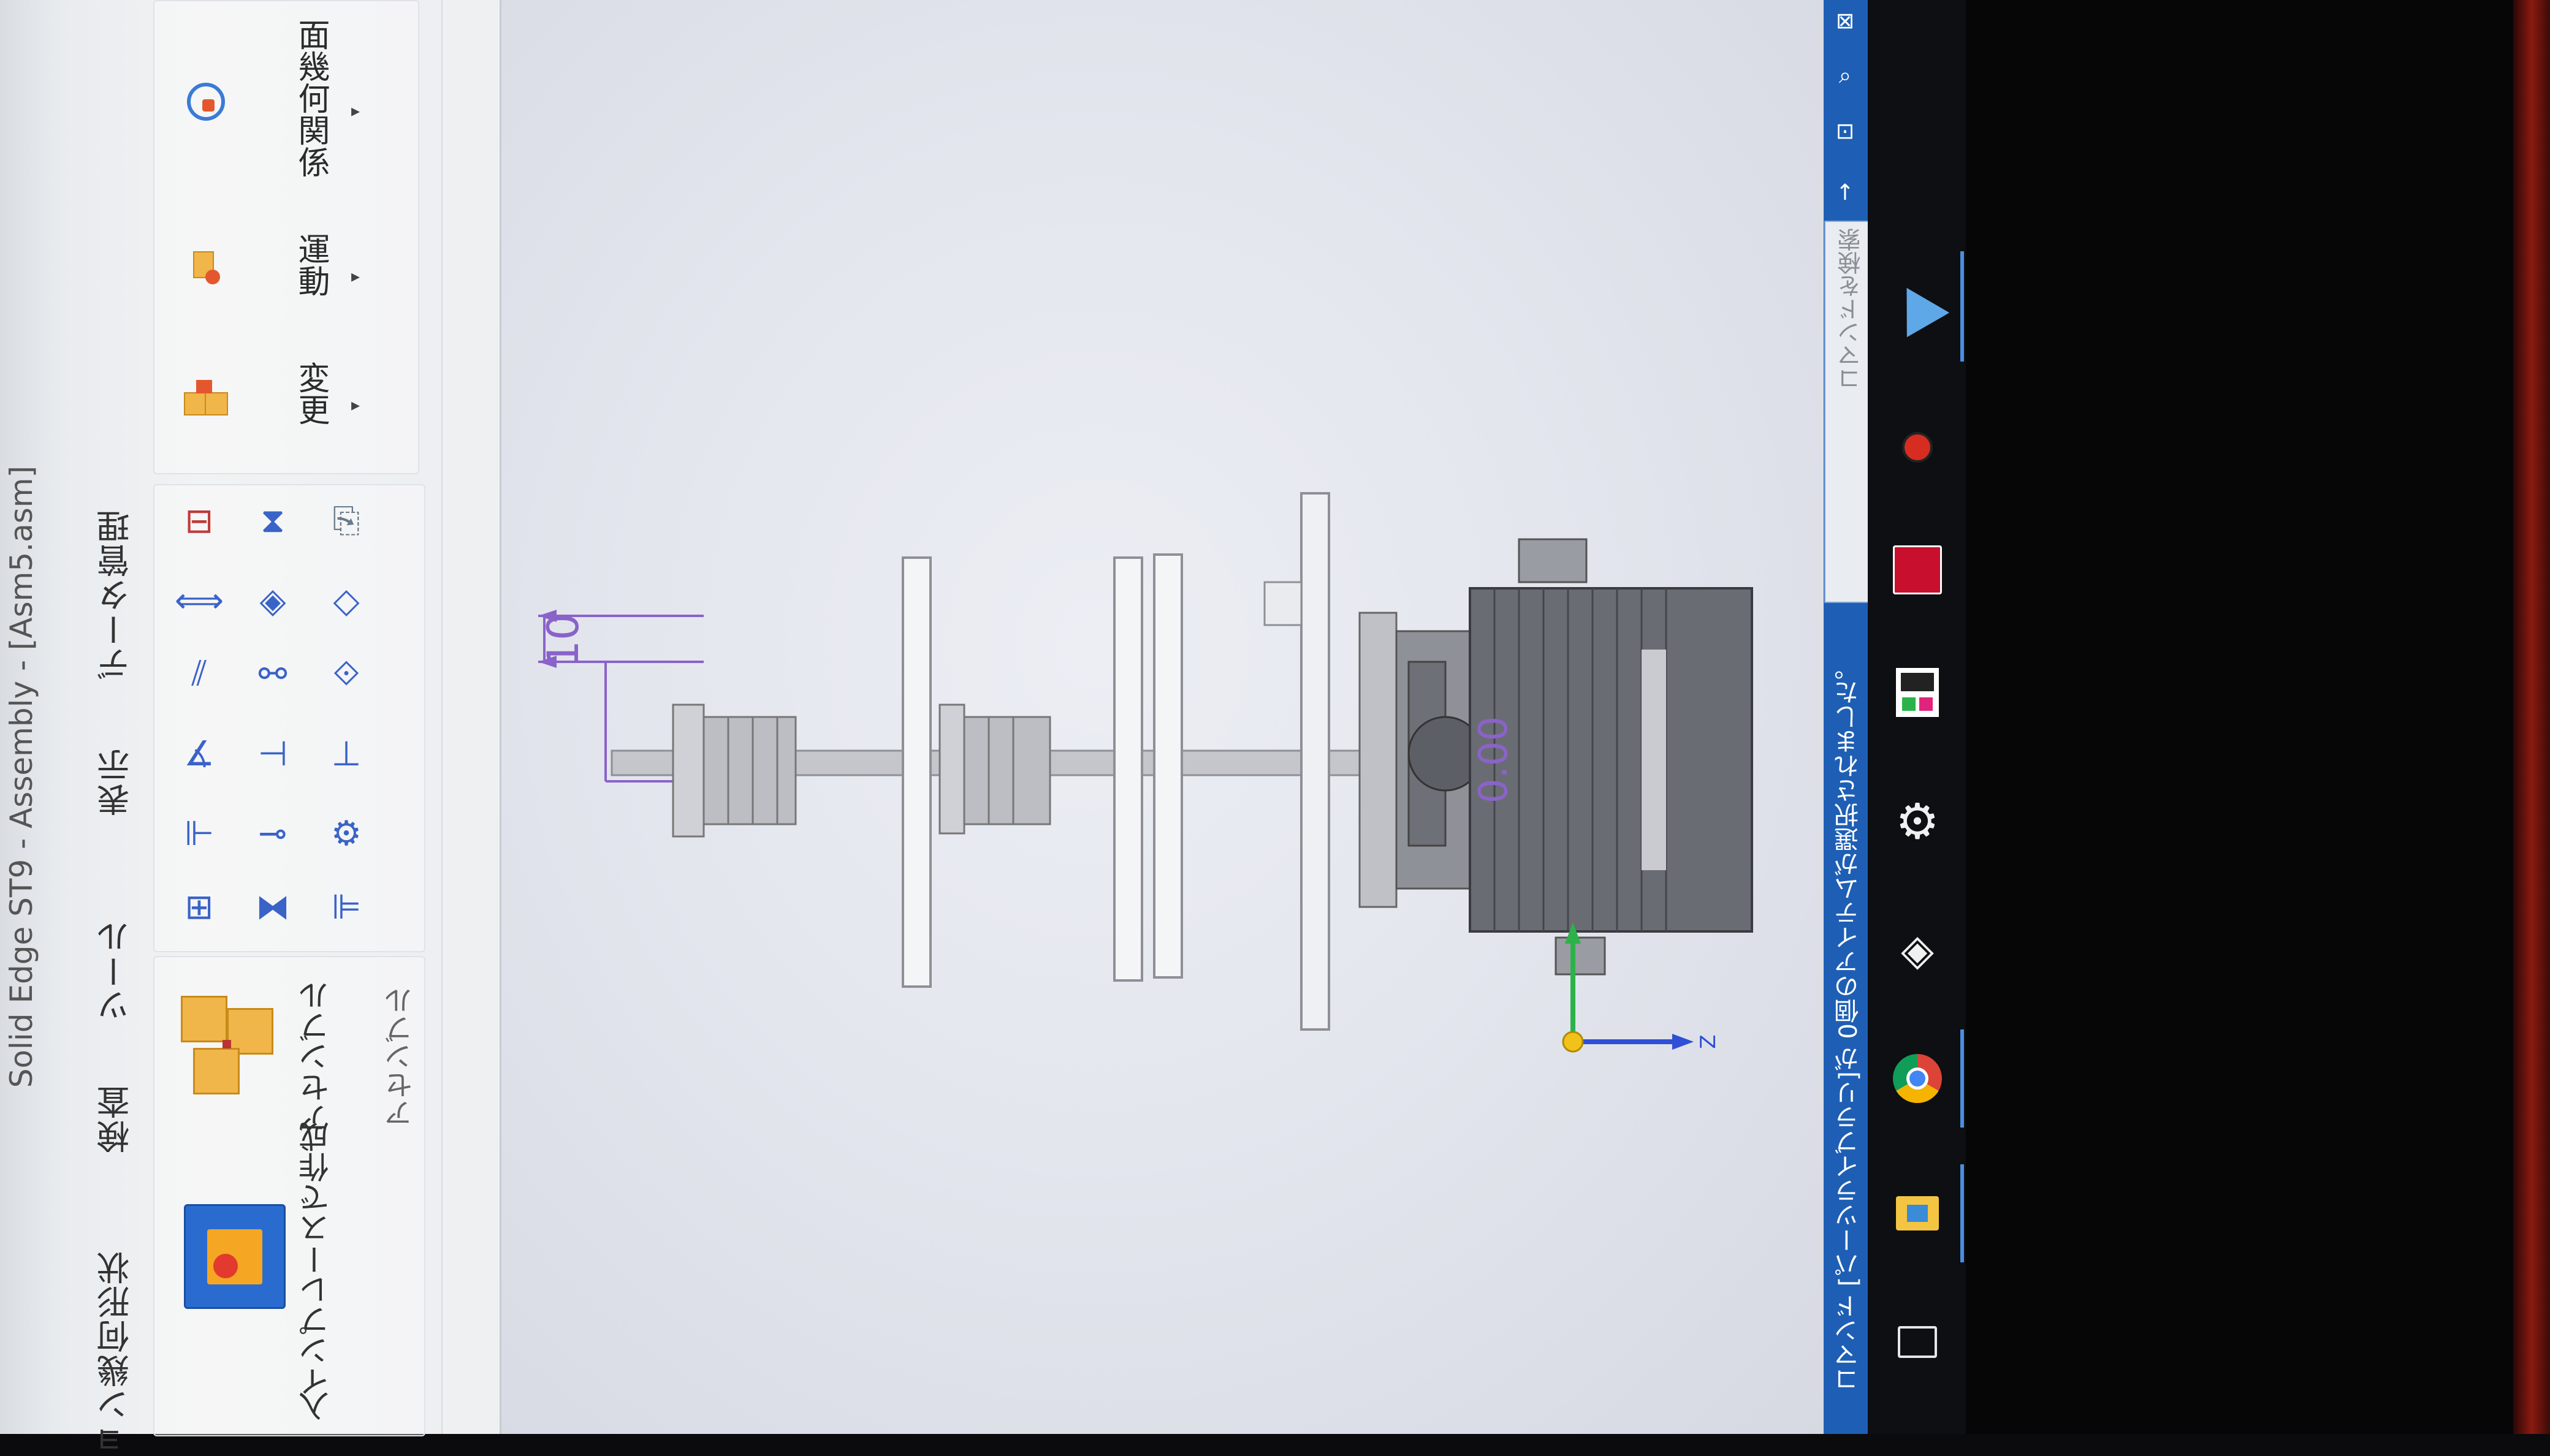 The height and width of the screenshot is (1456, 2550). I want to click on assemble-button, so click(227, 1042).